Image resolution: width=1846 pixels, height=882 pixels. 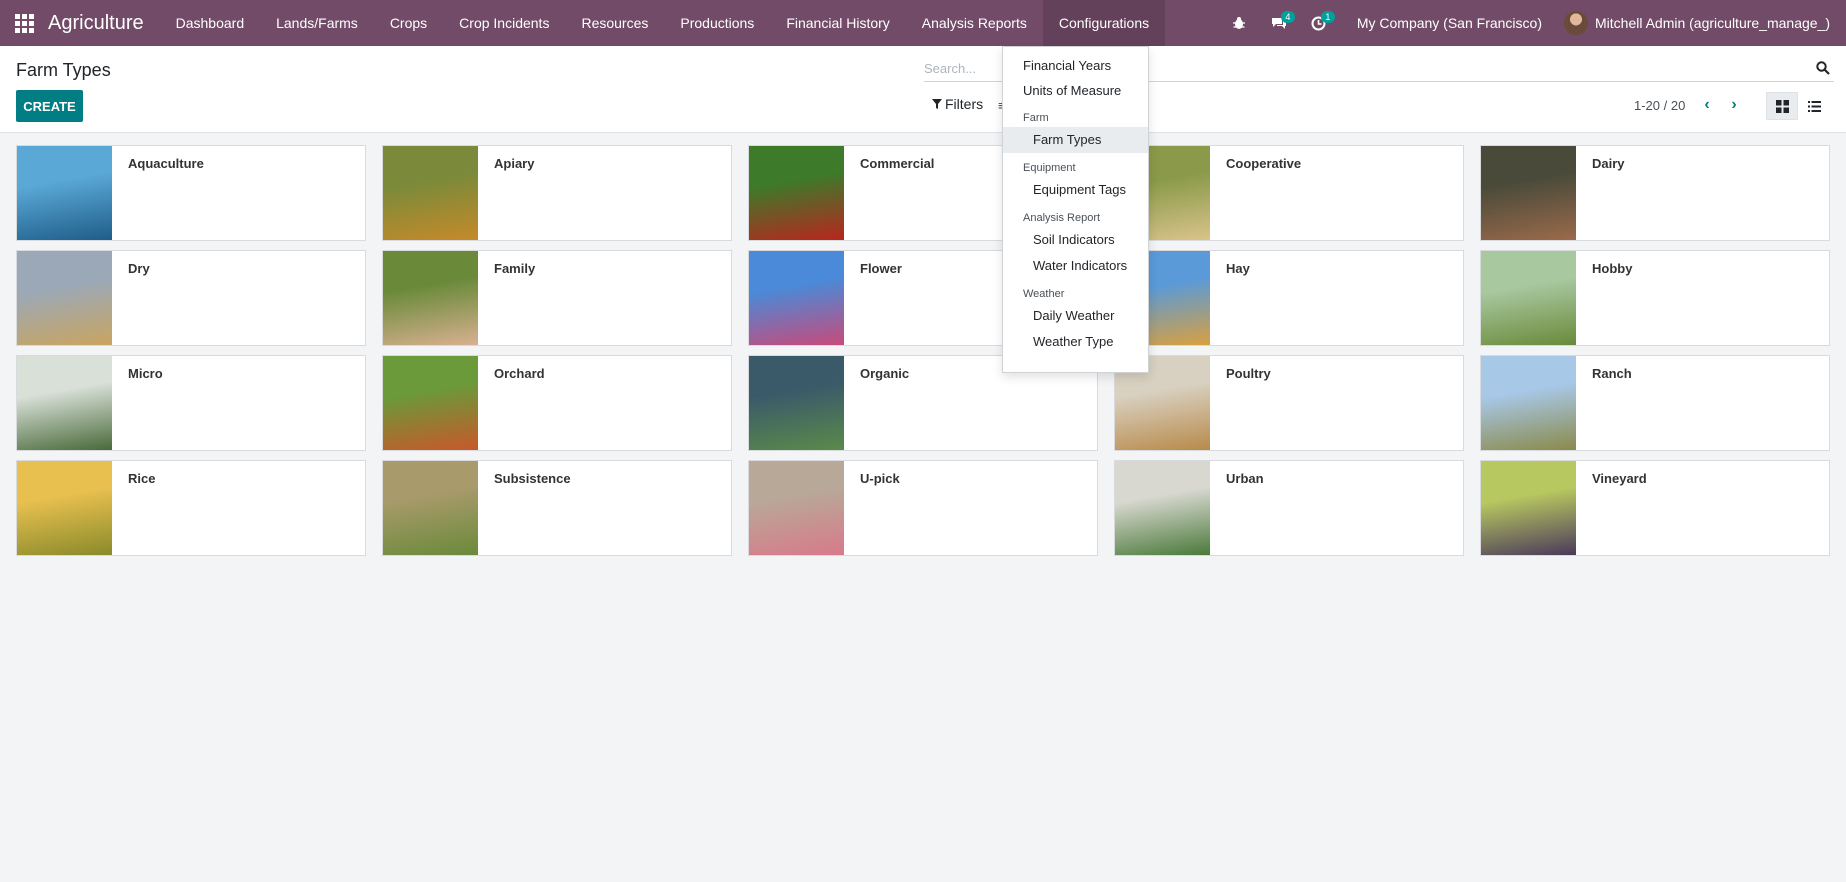 I want to click on kanban-card: Ranch, so click(x=1655, y=403).